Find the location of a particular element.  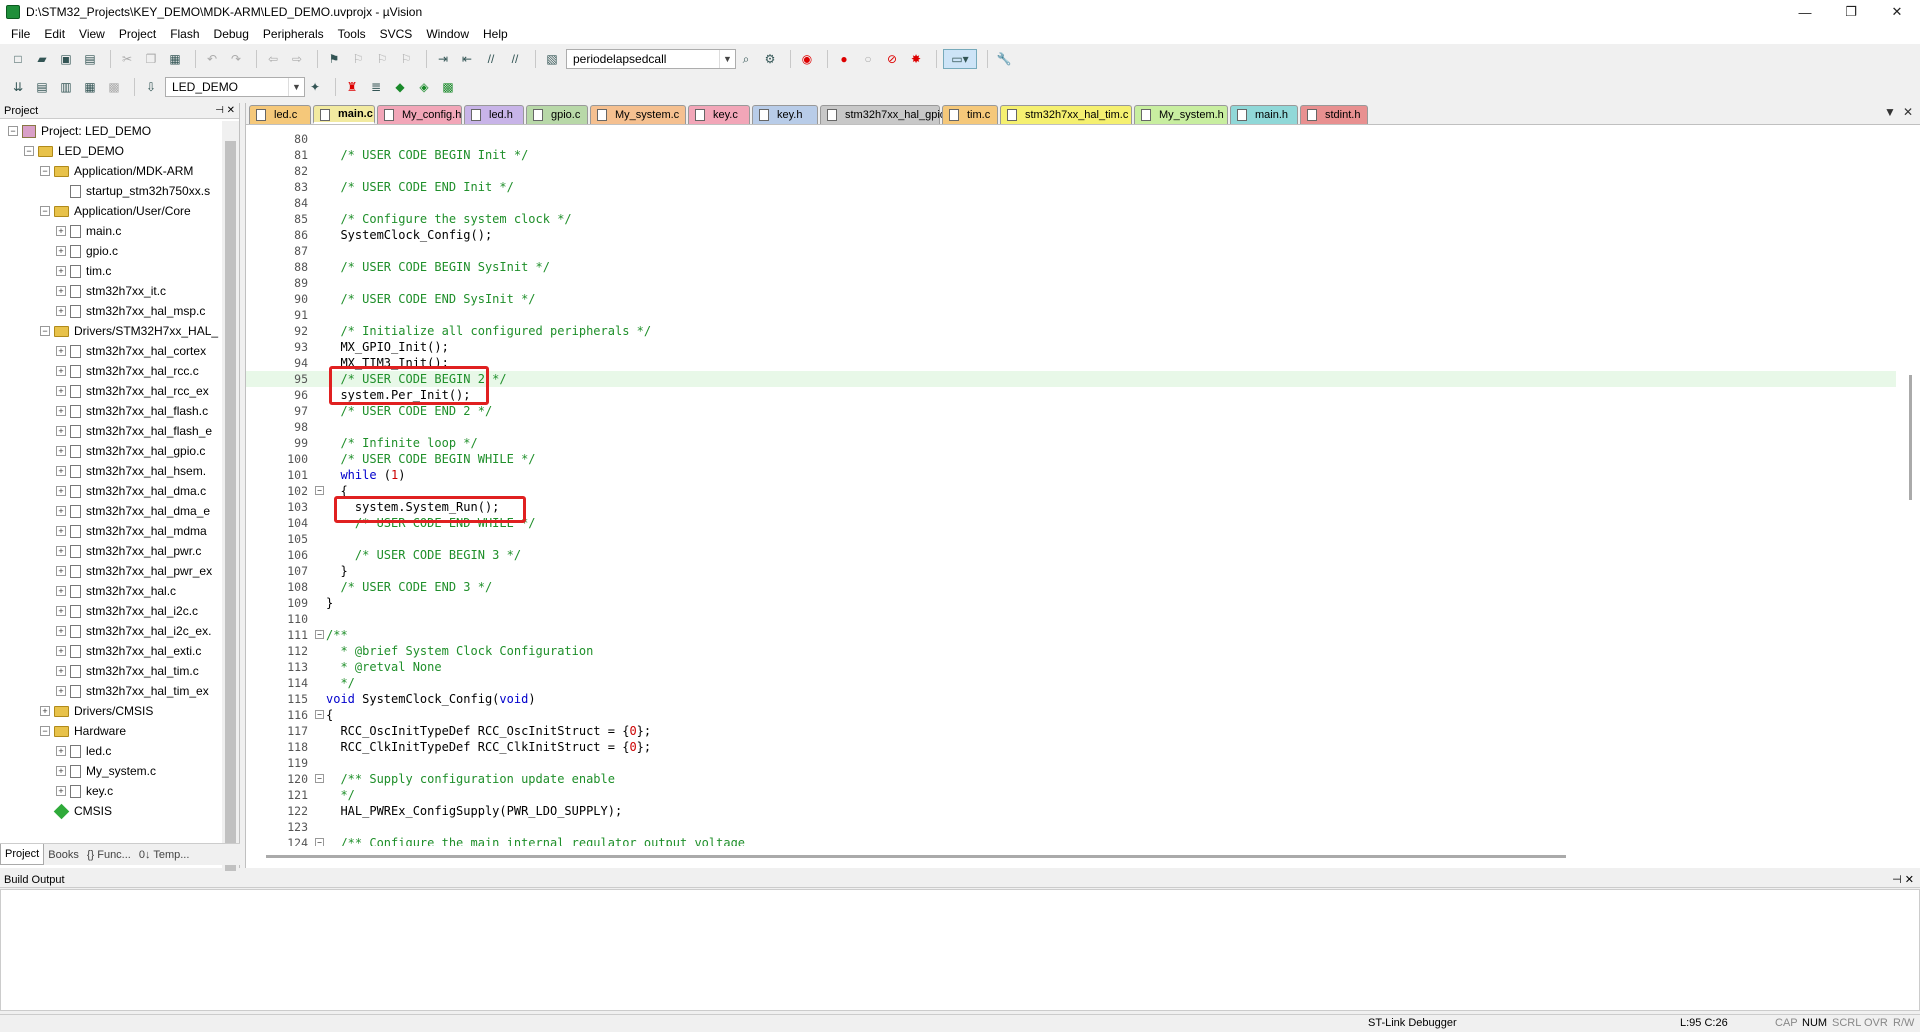

code-line: 82 is located at coordinates (1071, 171).